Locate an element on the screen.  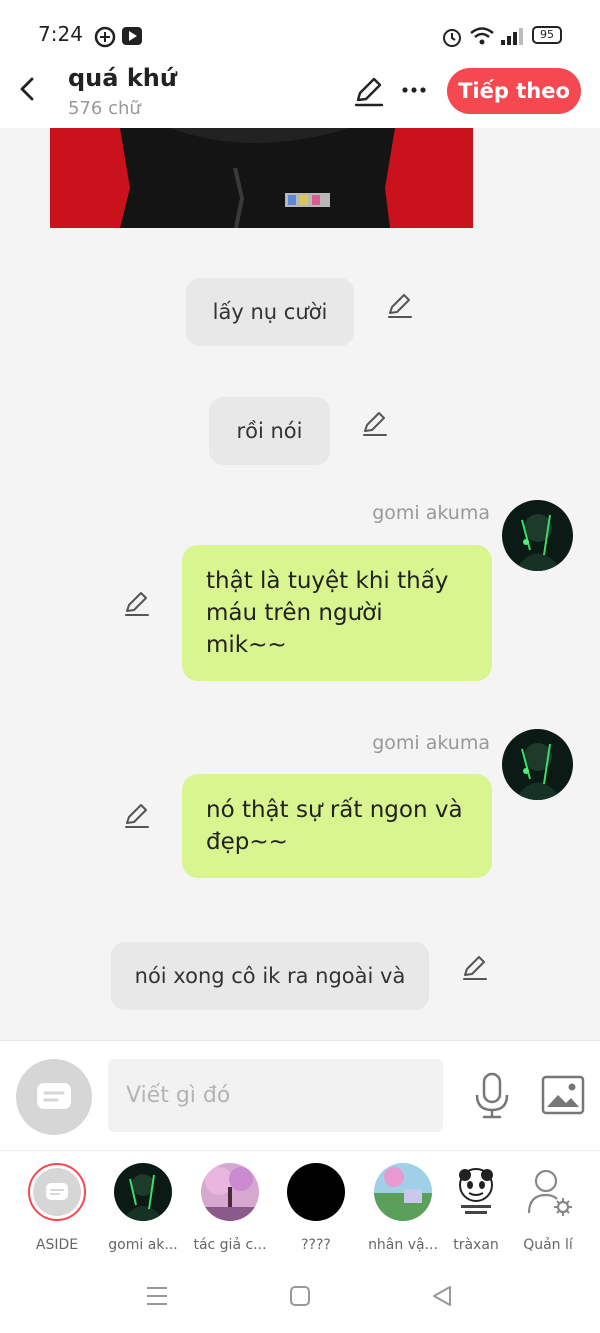
message-input is located at coordinates (275, 1095).